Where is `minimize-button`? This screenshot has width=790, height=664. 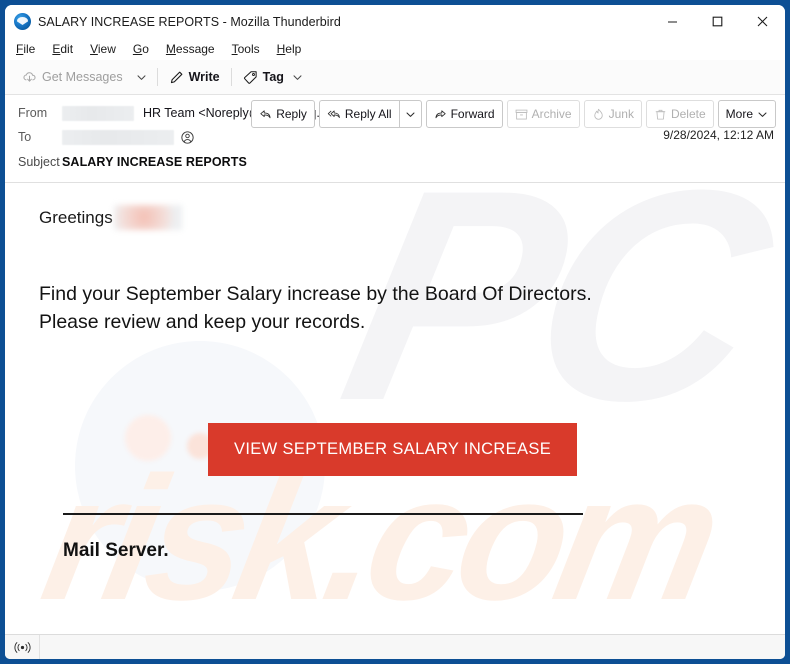
minimize-button is located at coordinates (672, 21).